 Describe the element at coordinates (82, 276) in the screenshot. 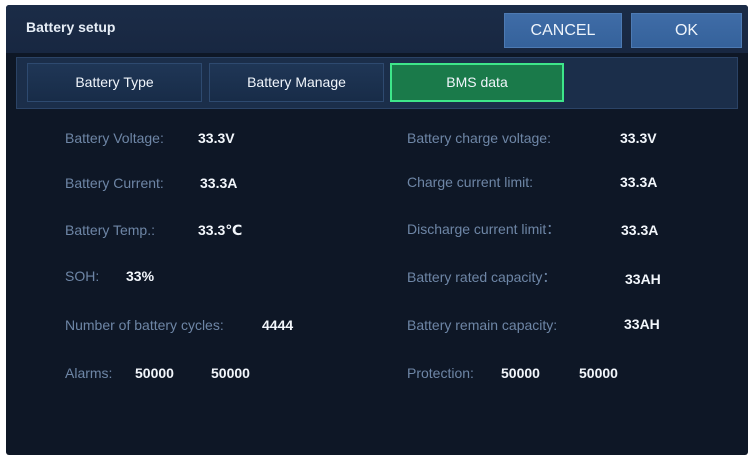

I see `soh-label: SOH:` at that location.